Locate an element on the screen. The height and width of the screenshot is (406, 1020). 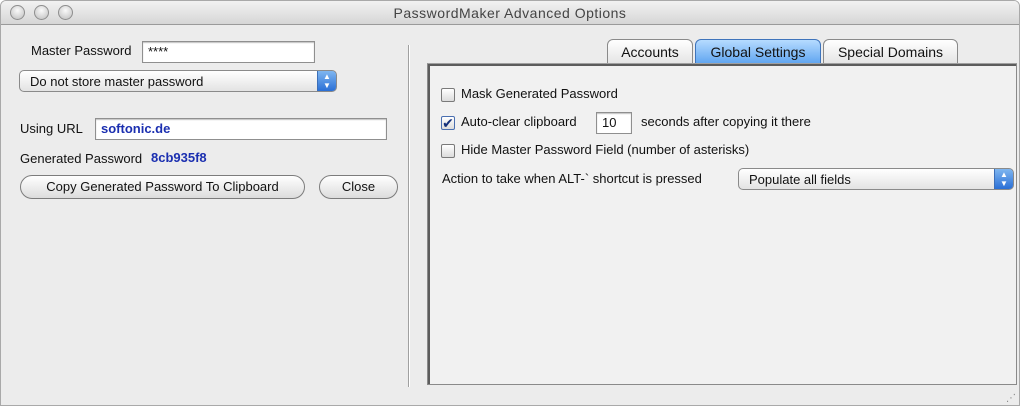
title-bar: PasswordMaker Advanced Options is located at coordinates (510, 13).